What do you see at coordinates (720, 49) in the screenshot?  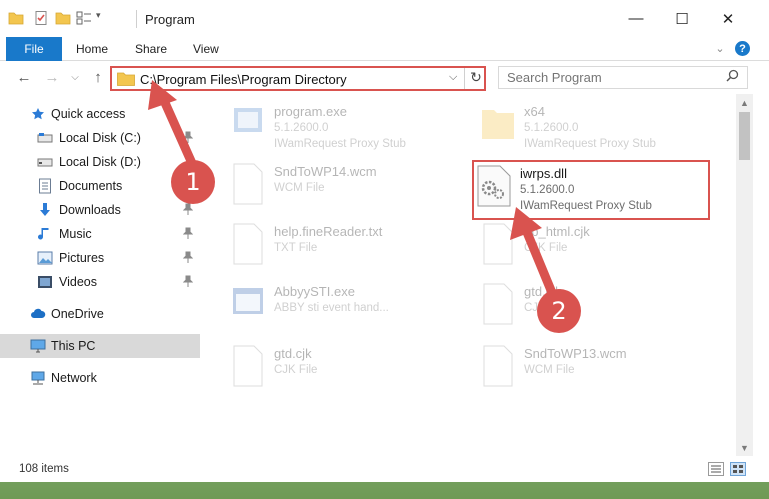 I see `expand-ribbon-icon: ⌄` at bounding box center [720, 49].